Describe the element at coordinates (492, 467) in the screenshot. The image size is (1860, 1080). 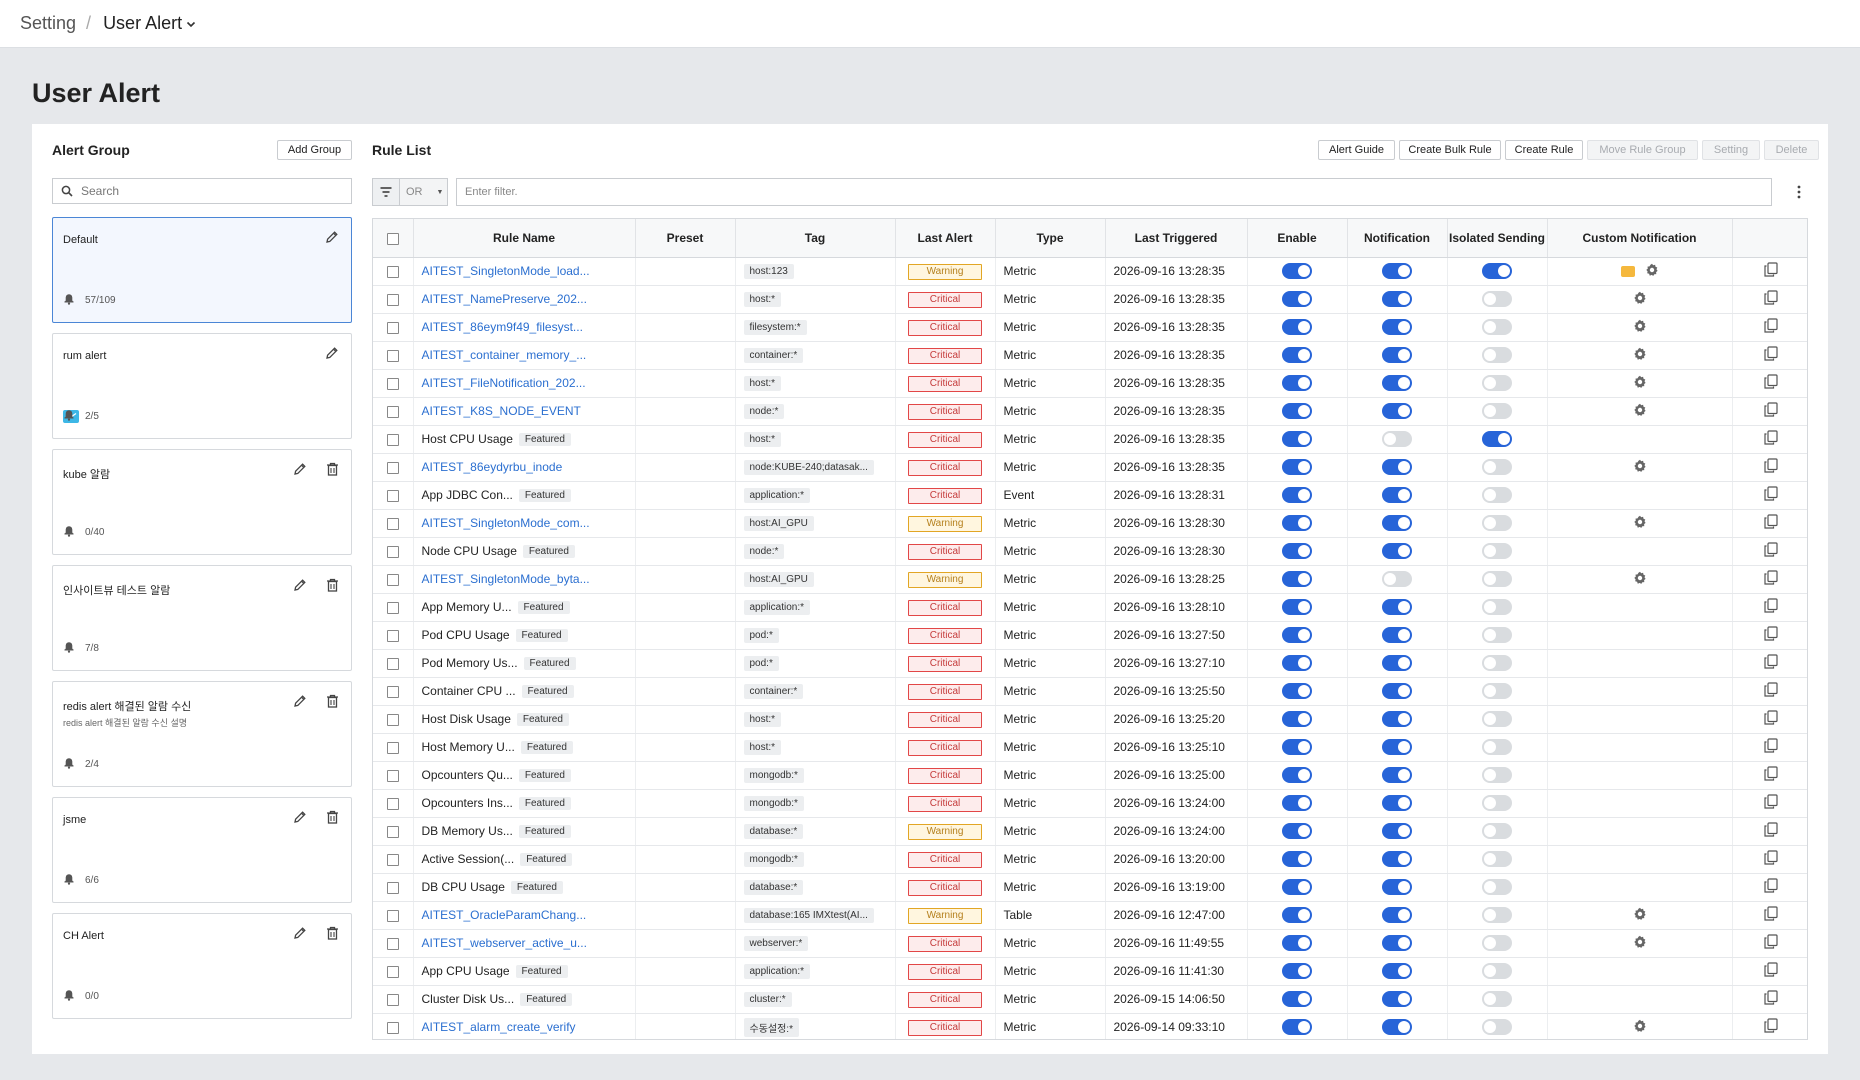
I see `rule-name-link: AITEST_86eydyrbu_inode` at that location.